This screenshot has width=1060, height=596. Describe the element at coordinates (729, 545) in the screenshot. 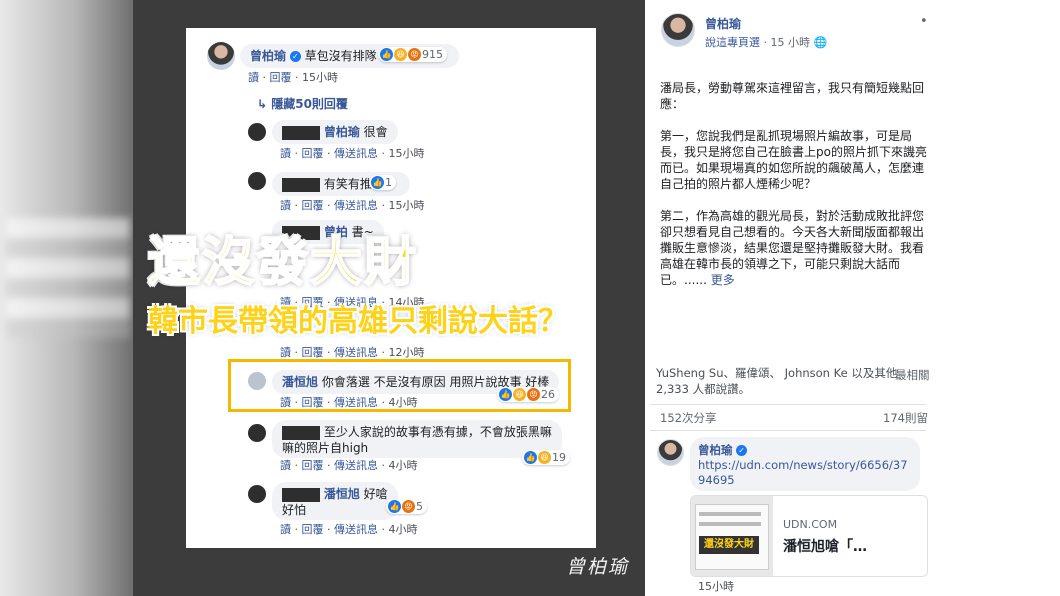

I see `thumbnail-headline: 還沒發大財` at that location.